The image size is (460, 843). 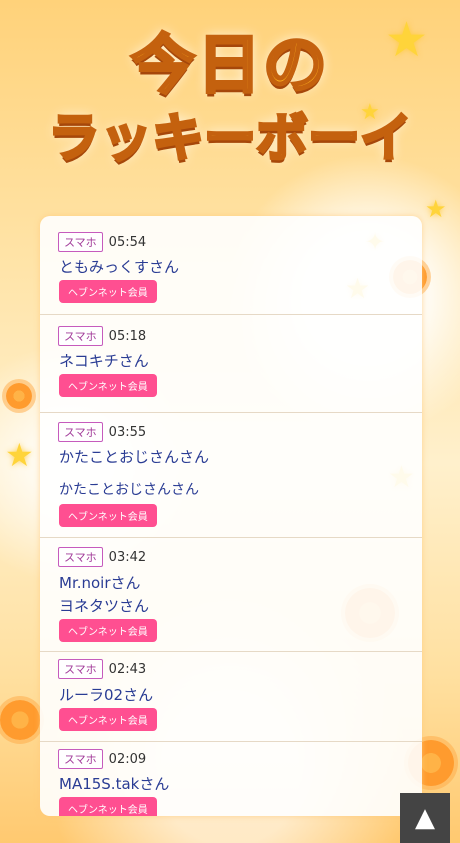 What do you see at coordinates (231, 363) in the screenshot?
I see `list-item: スマホ 05:18 ネコキチさん ヘブンネット会員` at bounding box center [231, 363].